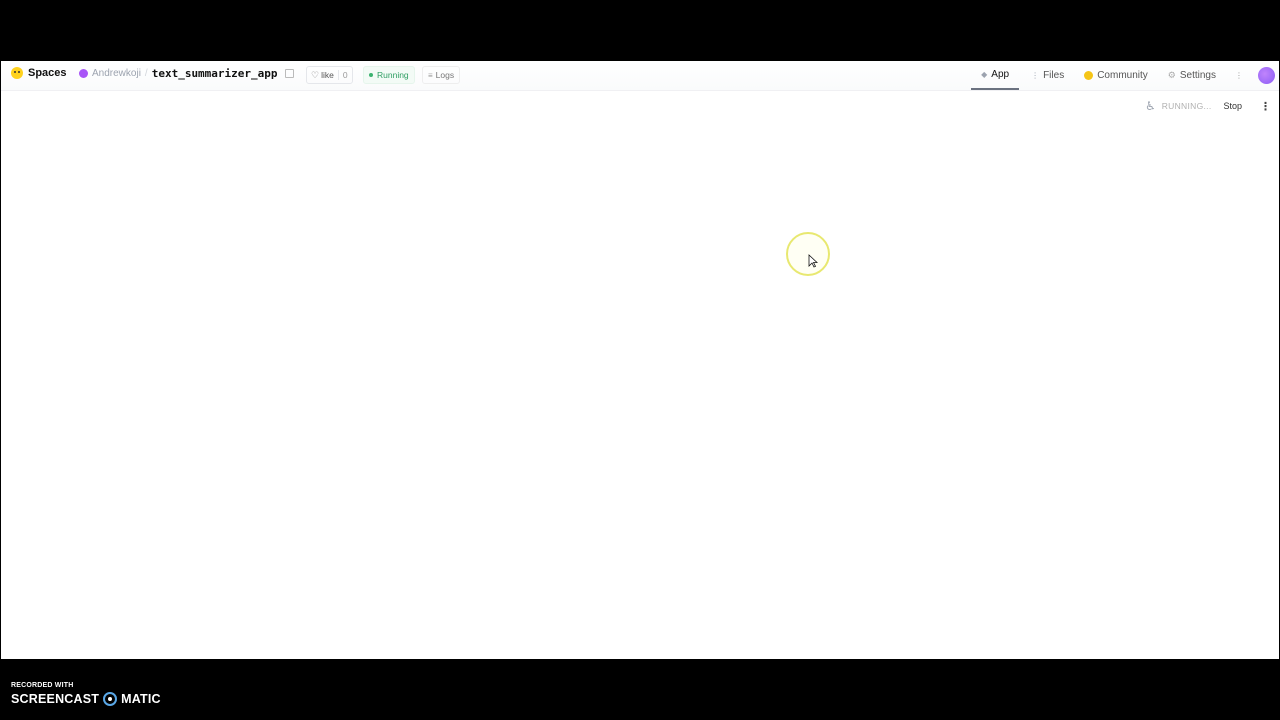 The width and height of the screenshot is (1280, 720). I want to click on owner-avatar, so click(83, 73).